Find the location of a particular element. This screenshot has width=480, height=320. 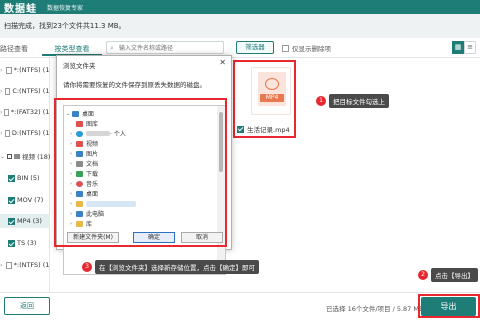

file-thumbnail: MP4 is located at coordinates (271, 91).